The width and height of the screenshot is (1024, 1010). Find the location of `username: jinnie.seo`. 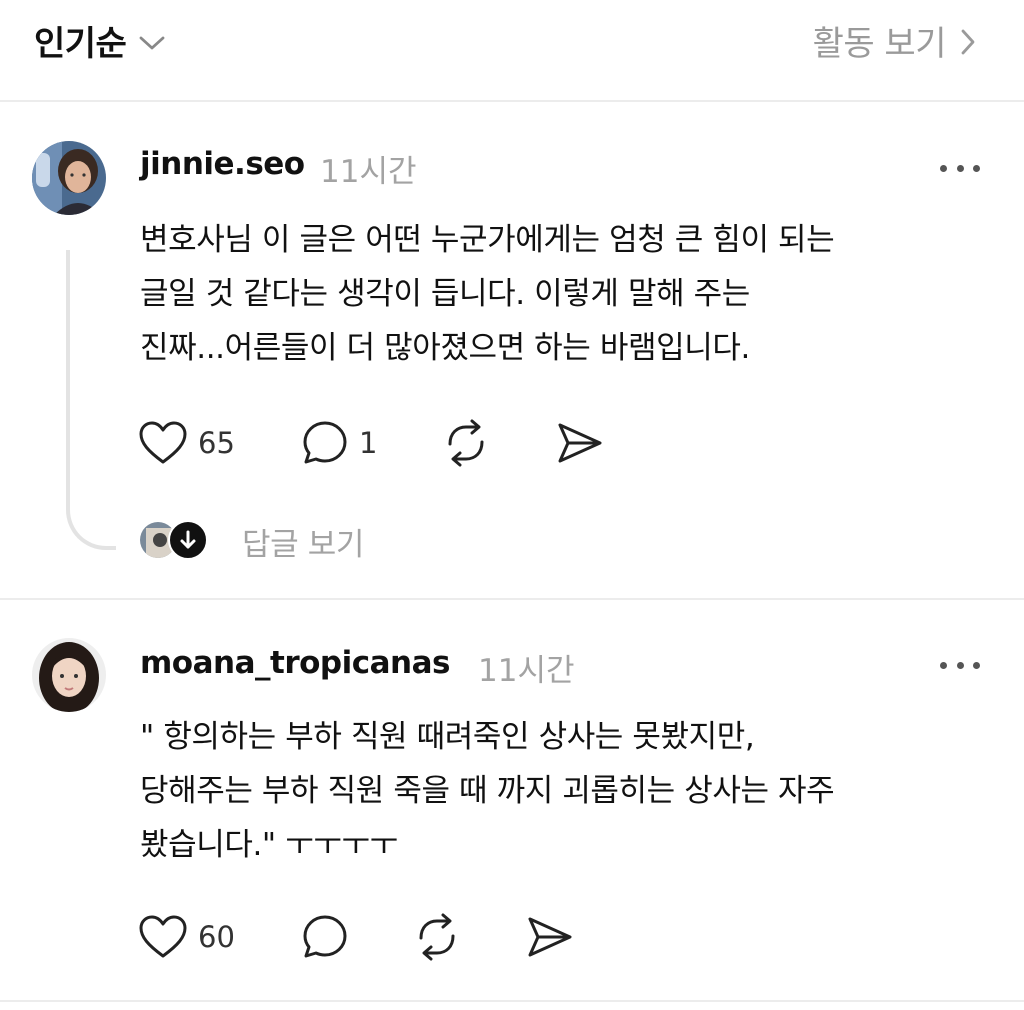

username: jinnie.seo is located at coordinates (222, 164).